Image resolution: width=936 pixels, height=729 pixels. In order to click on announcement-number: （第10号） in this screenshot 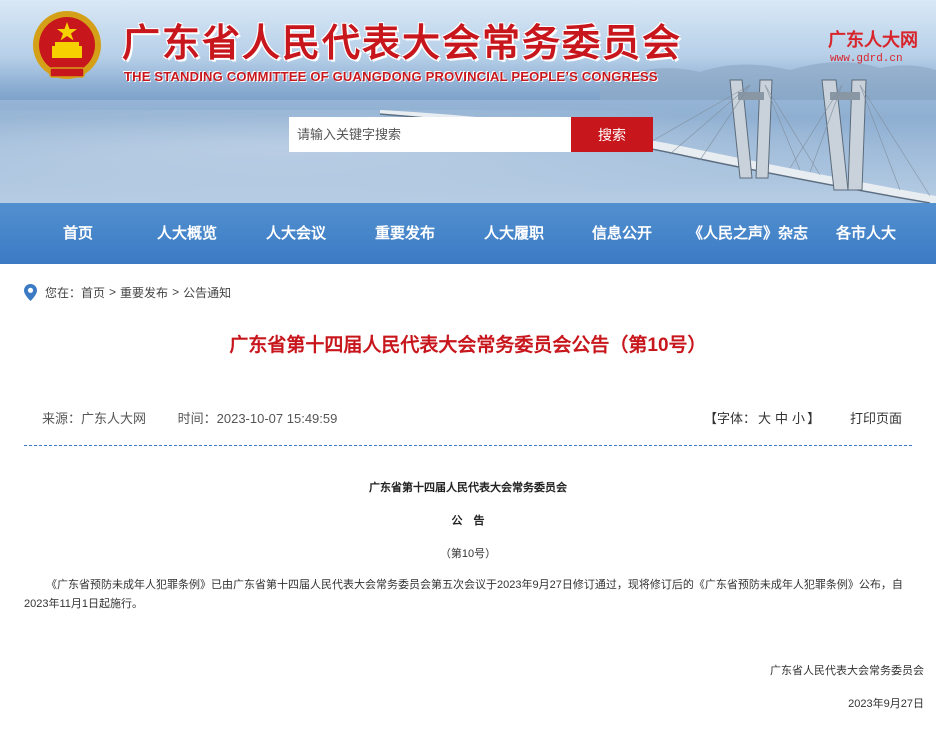, I will do `click(468, 554)`.